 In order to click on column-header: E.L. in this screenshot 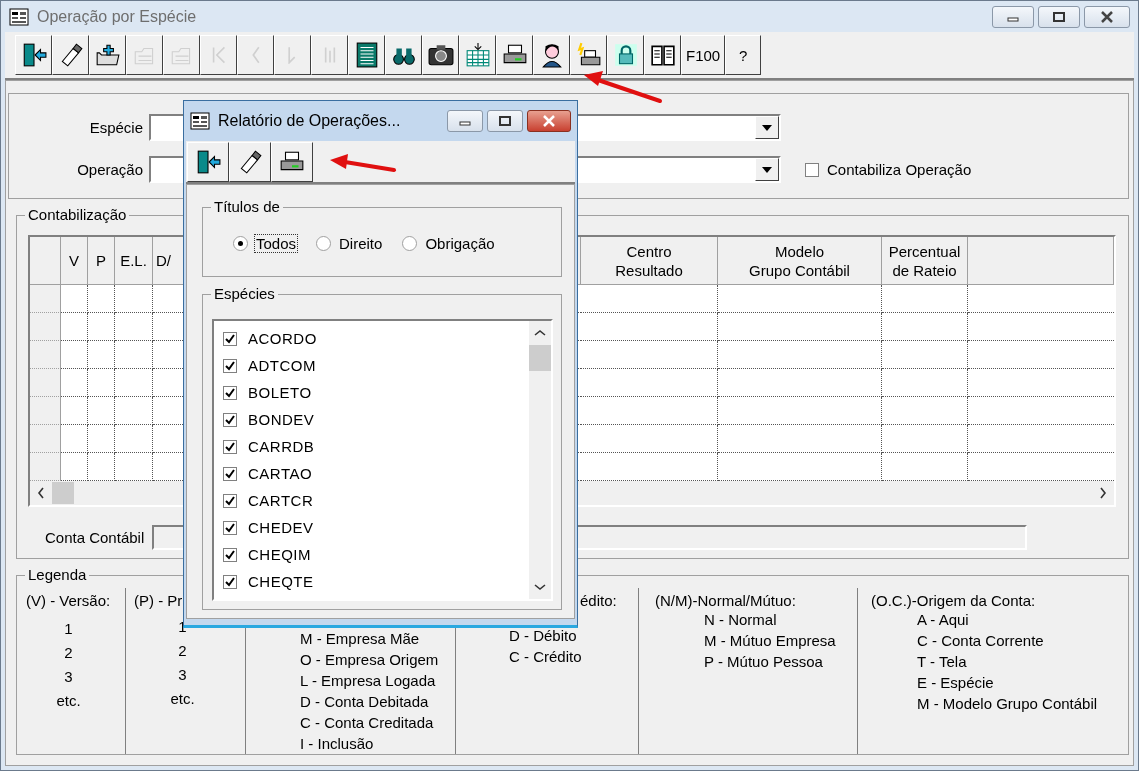, I will do `click(134, 261)`.